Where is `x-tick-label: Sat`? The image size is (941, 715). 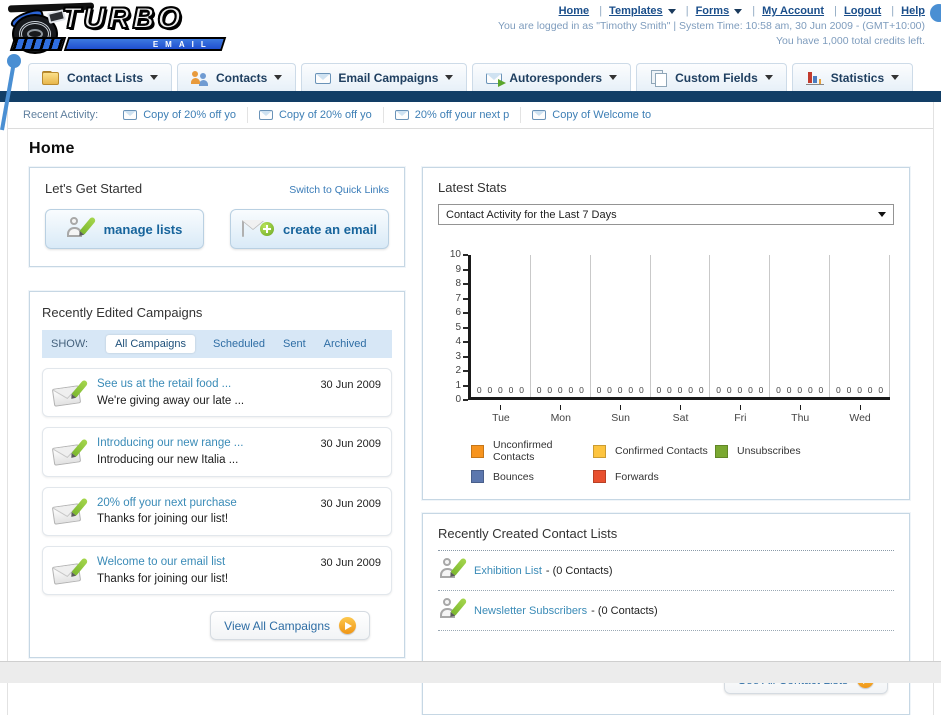
x-tick-label: Sat is located at coordinates (681, 414).